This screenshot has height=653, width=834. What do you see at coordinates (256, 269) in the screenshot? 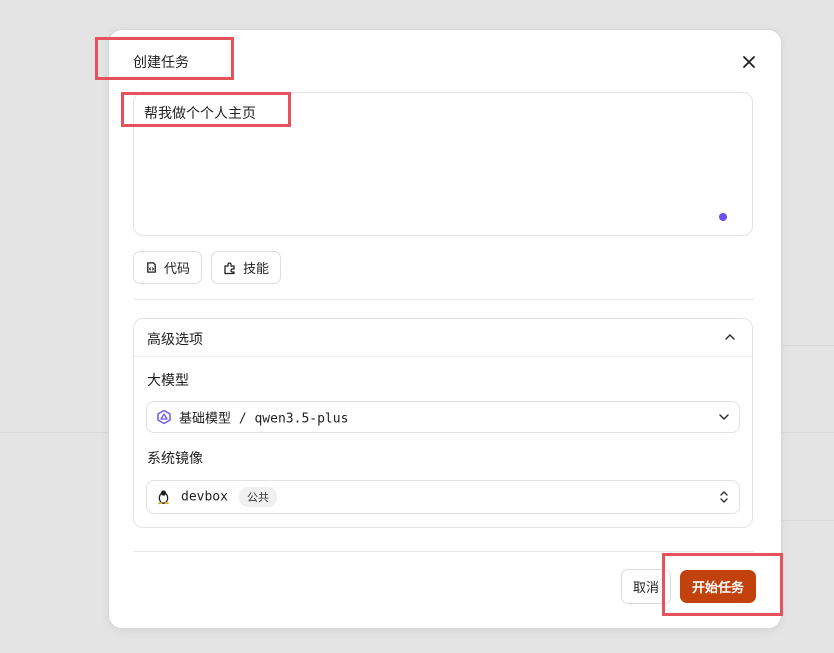
I see `skill-button-label: 技能` at bounding box center [256, 269].